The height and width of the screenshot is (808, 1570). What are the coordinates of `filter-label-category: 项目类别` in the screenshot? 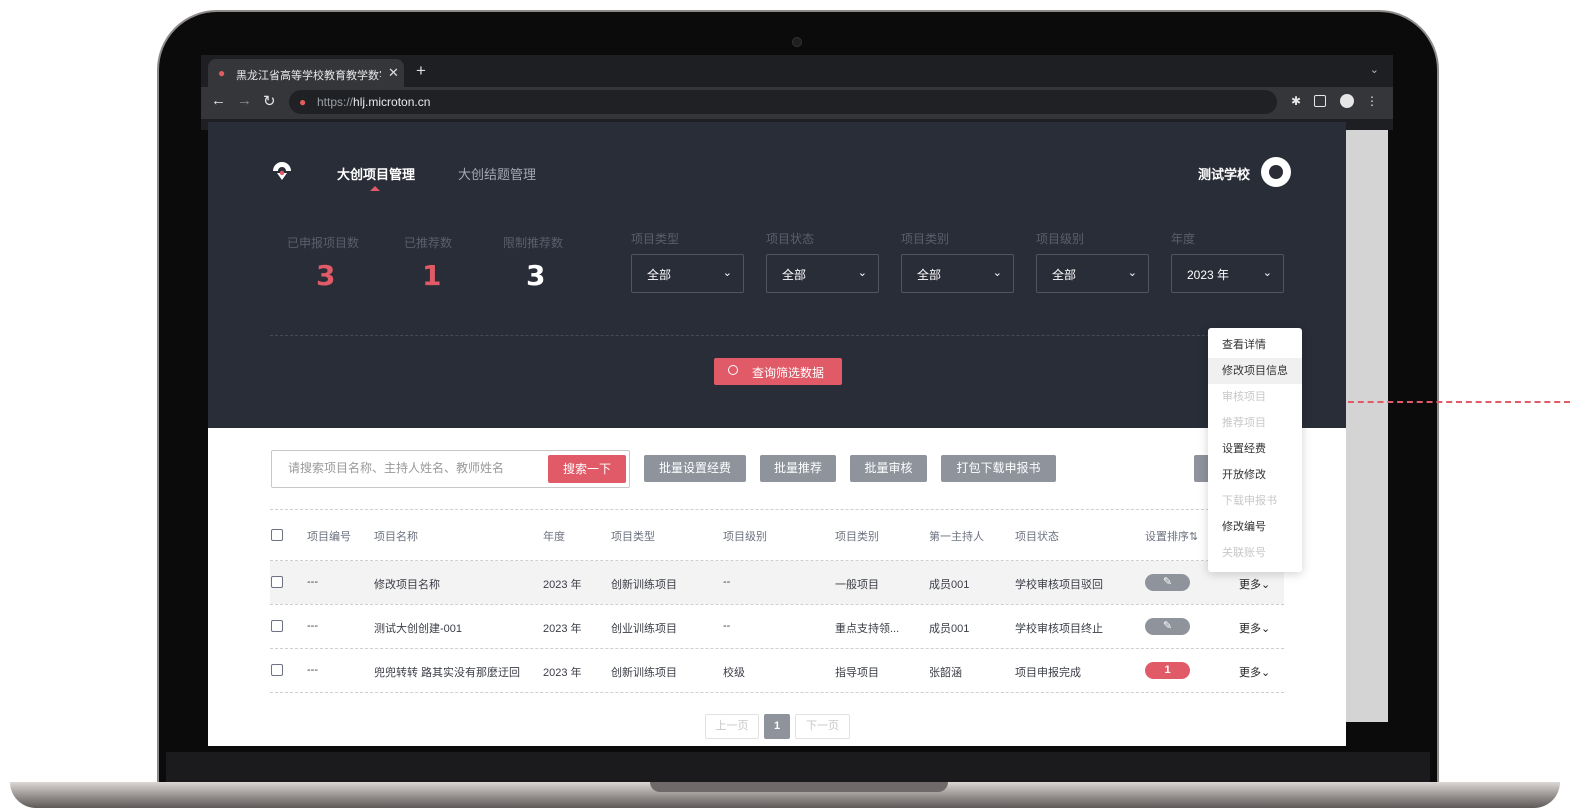 It's located at (925, 239).